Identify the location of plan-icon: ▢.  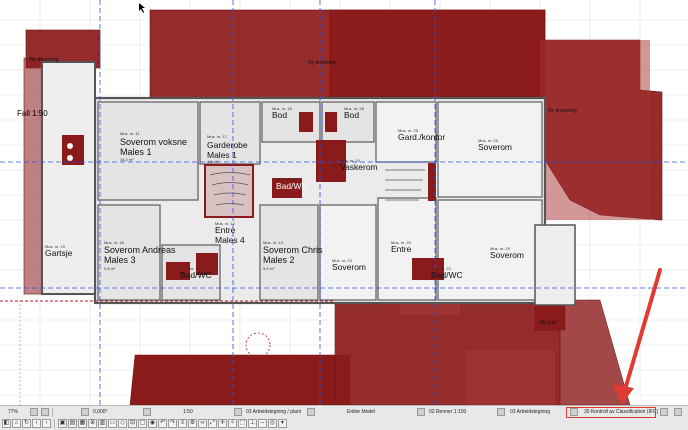
(142, 423).